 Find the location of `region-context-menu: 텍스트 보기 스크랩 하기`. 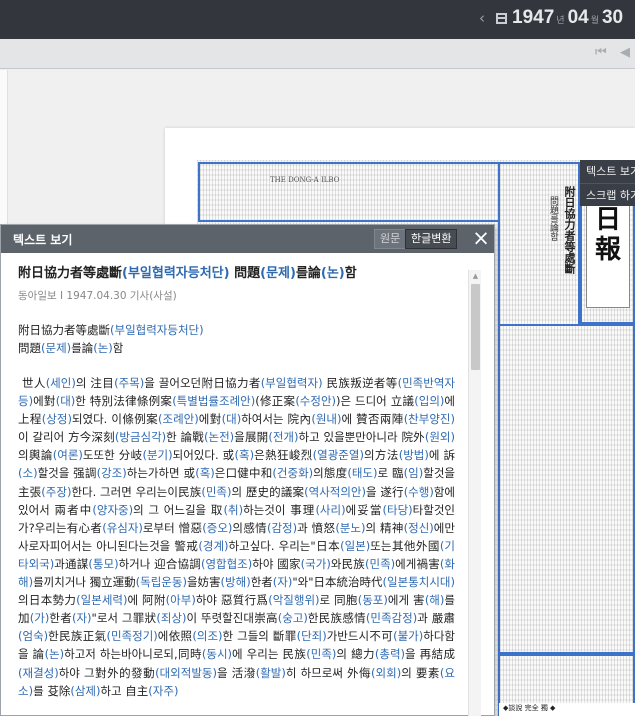

region-context-menu: 텍스트 보기 스크랩 하기 is located at coordinates (607, 183).